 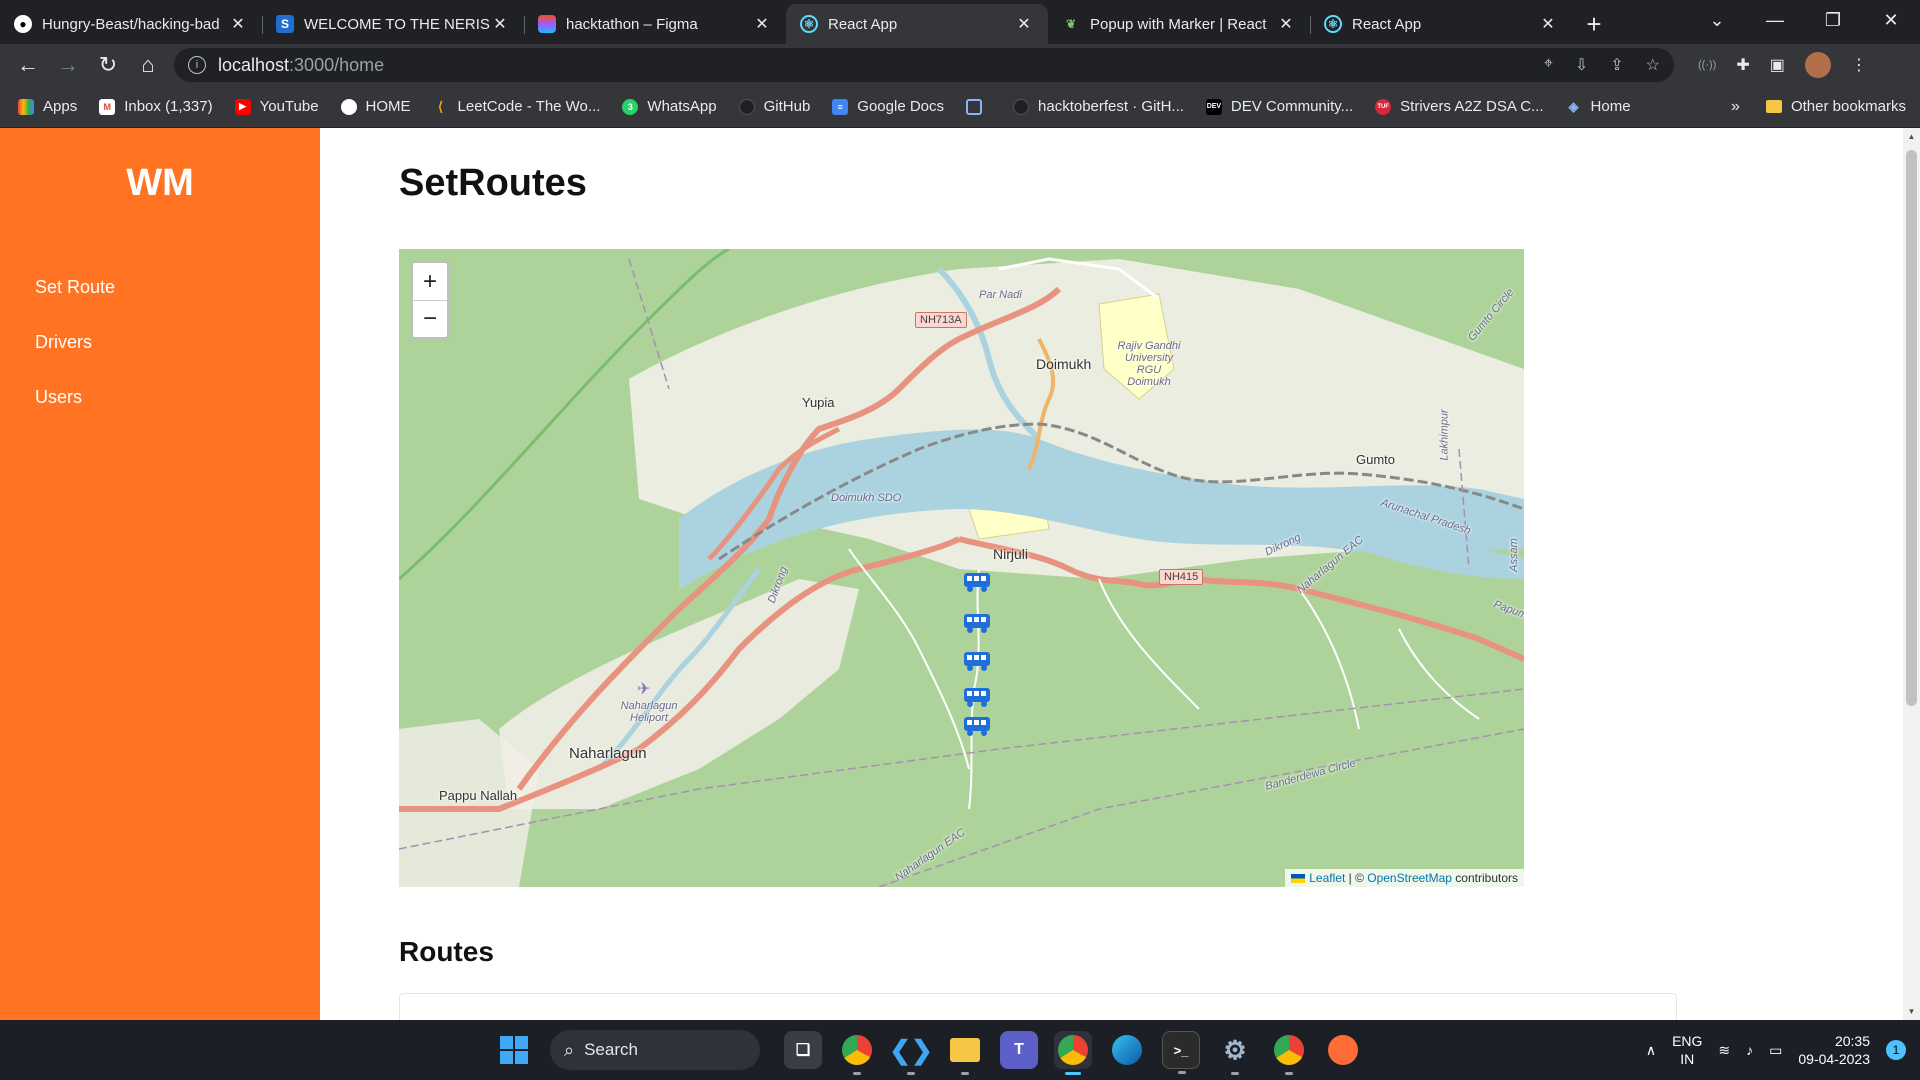 What do you see at coordinates (148, 65) in the screenshot?
I see `home-icon: ⌂` at bounding box center [148, 65].